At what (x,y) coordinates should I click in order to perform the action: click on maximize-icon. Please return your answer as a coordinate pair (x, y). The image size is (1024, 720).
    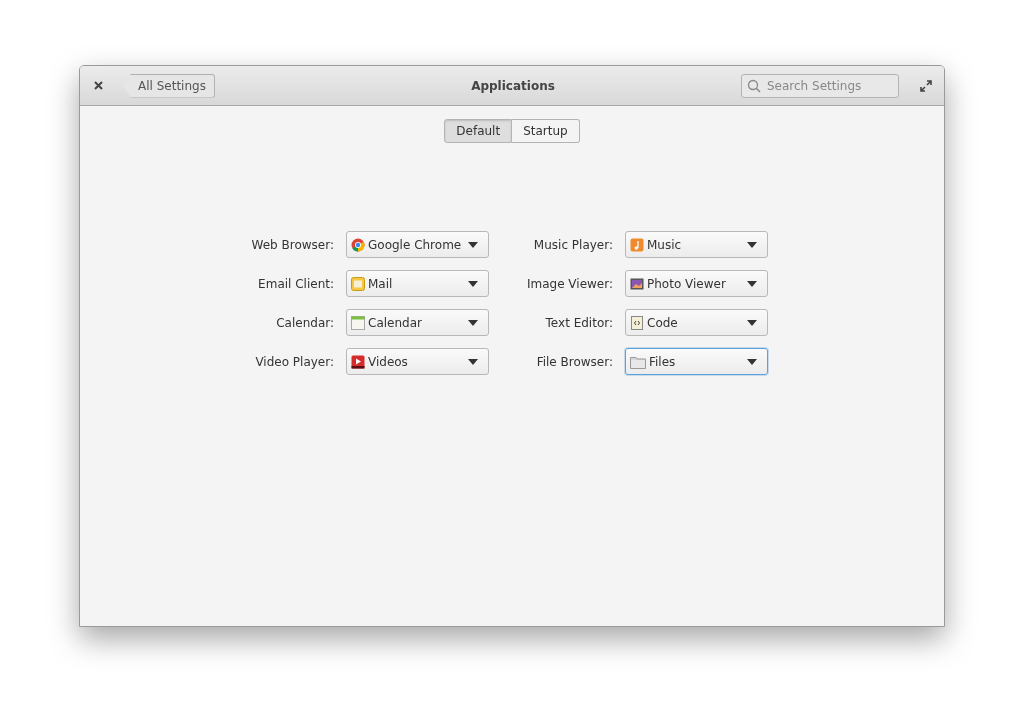
    Looking at the image, I should click on (926, 85).